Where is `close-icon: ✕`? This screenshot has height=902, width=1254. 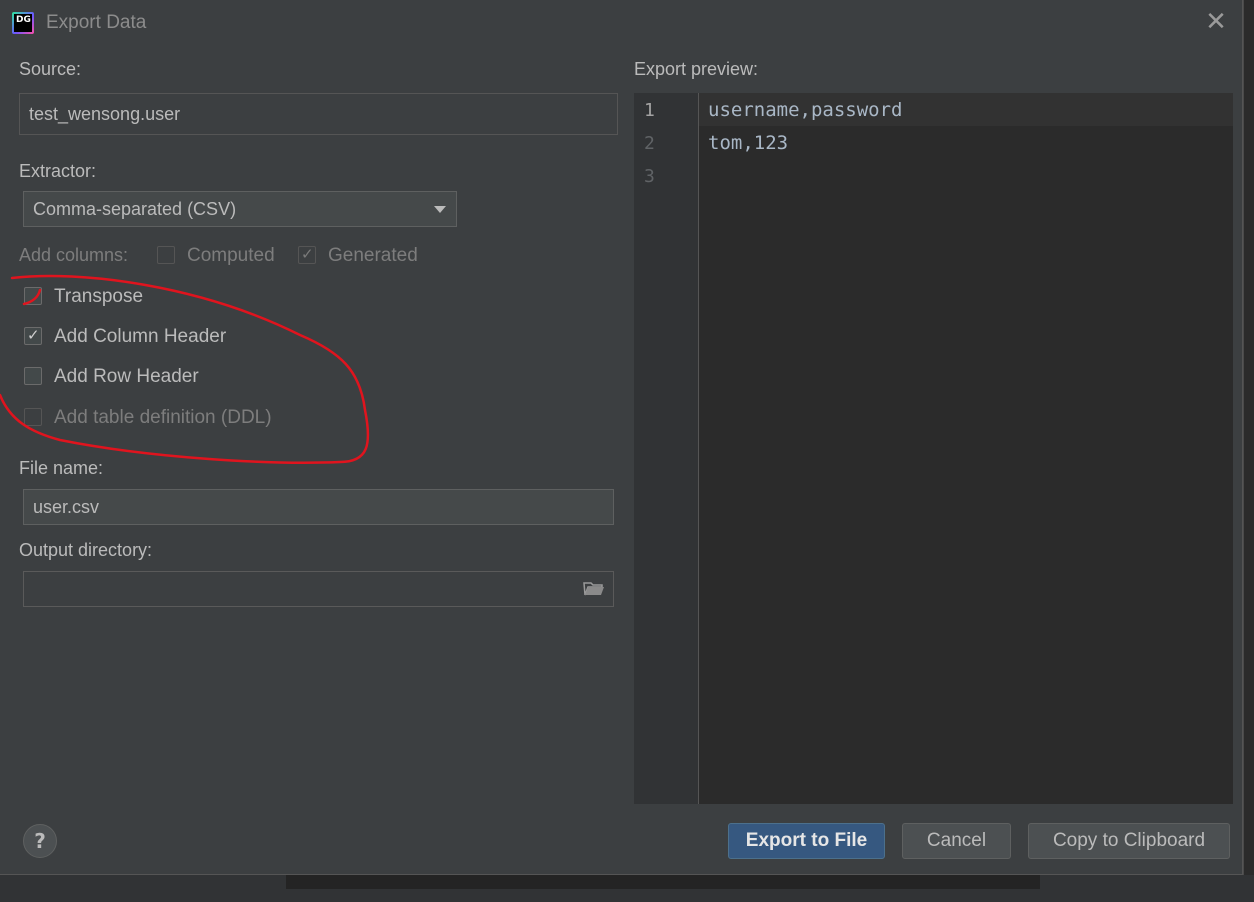
close-icon: ✕ is located at coordinates (1216, 22).